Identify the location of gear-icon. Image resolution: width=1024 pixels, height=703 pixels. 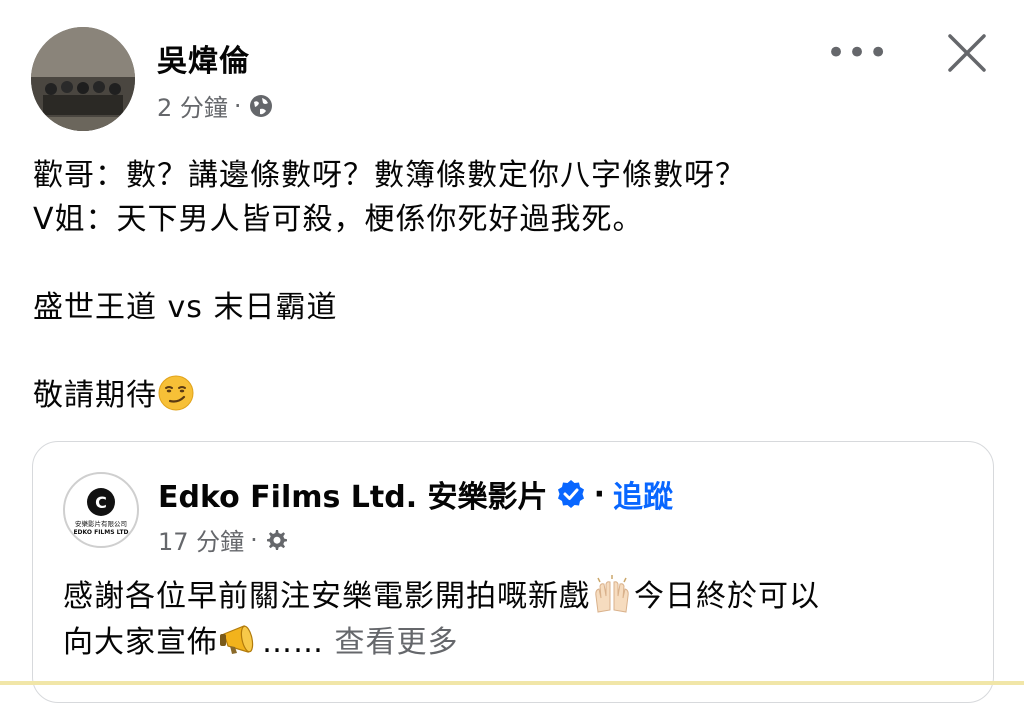
(276, 539).